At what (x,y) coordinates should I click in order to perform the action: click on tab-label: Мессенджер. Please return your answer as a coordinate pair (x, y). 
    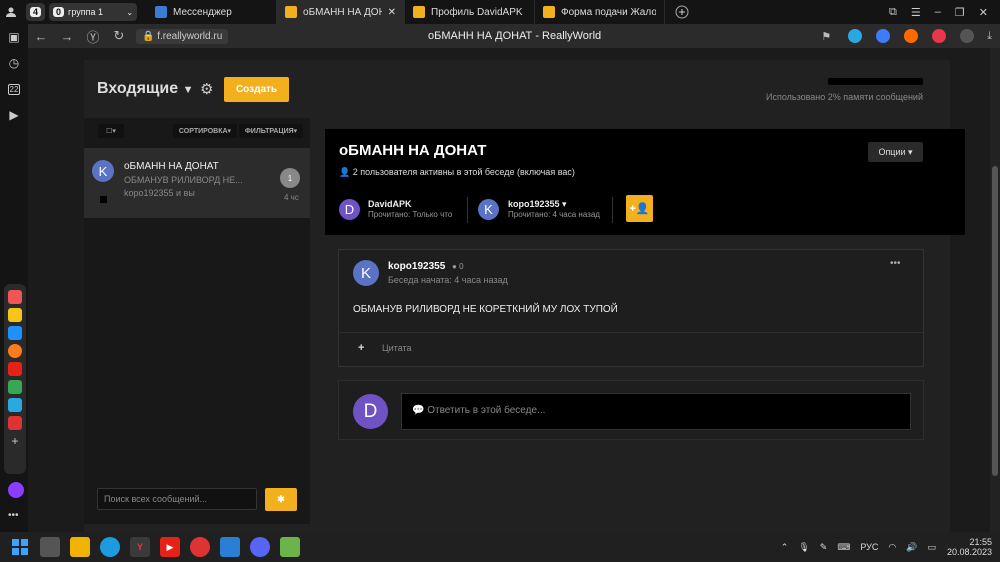
    Looking at the image, I should click on (202, 12).